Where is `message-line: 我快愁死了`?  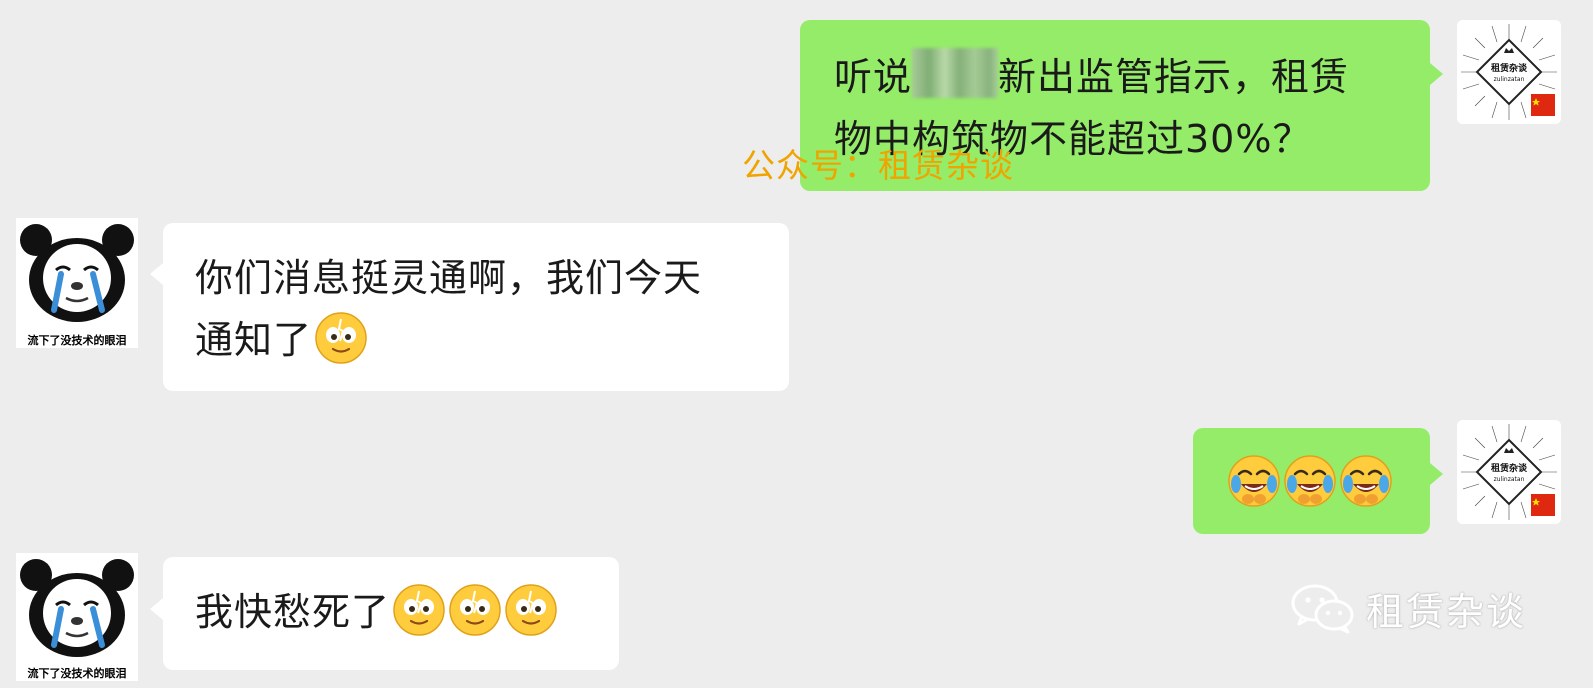 message-line: 我快愁死了 is located at coordinates (397, 612).